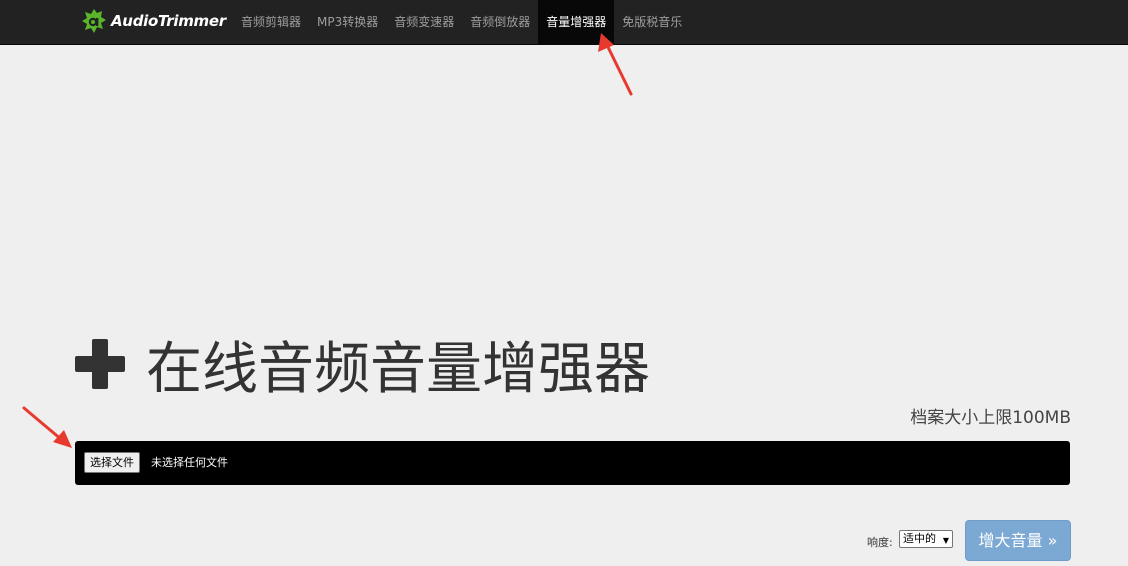 This screenshot has width=1128, height=566. What do you see at coordinates (424, 22) in the screenshot?
I see `nav-item-audio-speed-changer: 音频变速器` at bounding box center [424, 22].